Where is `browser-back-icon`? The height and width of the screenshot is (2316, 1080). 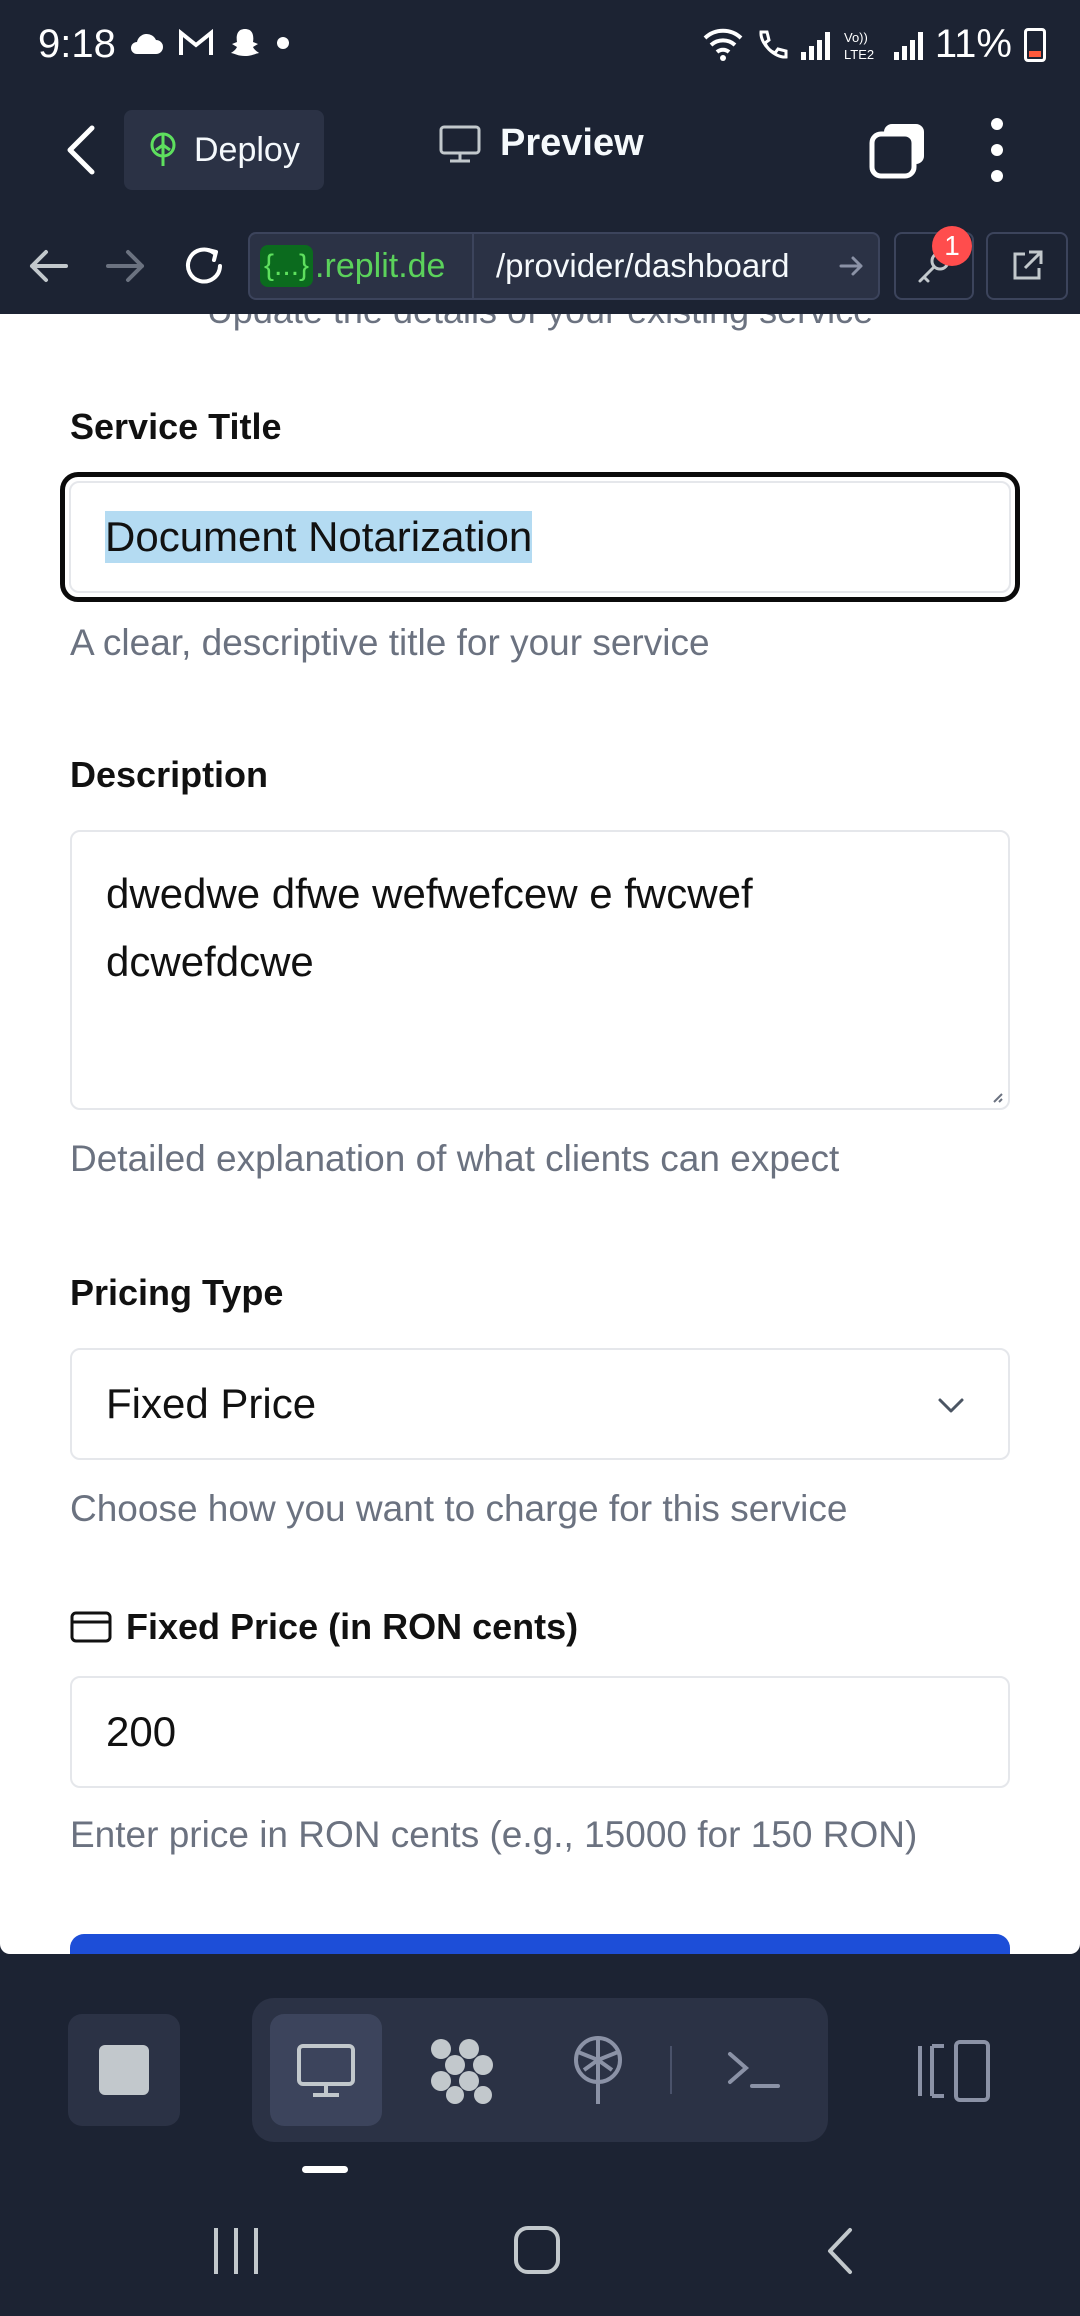 browser-back-icon is located at coordinates (48, 266).